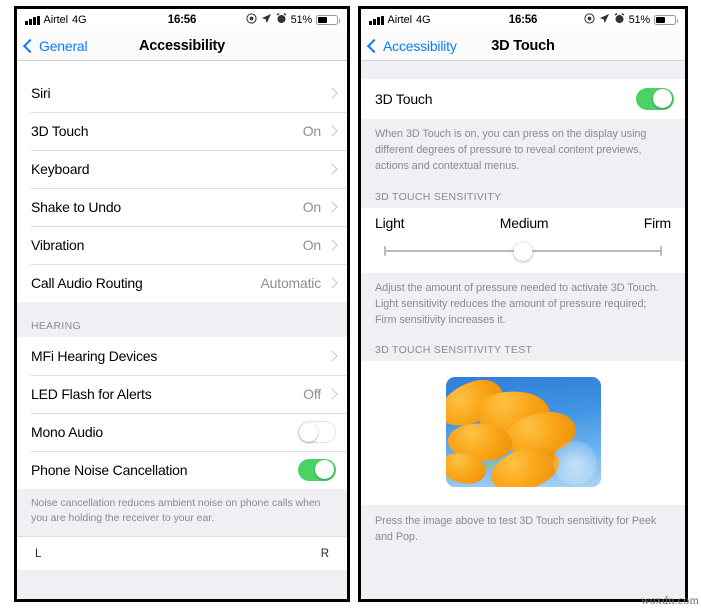 The image size is (701, 609). Describe the element at coordinates (87, 283) in the screenshot. I see `row-label: Call Audio Routing` at that location.